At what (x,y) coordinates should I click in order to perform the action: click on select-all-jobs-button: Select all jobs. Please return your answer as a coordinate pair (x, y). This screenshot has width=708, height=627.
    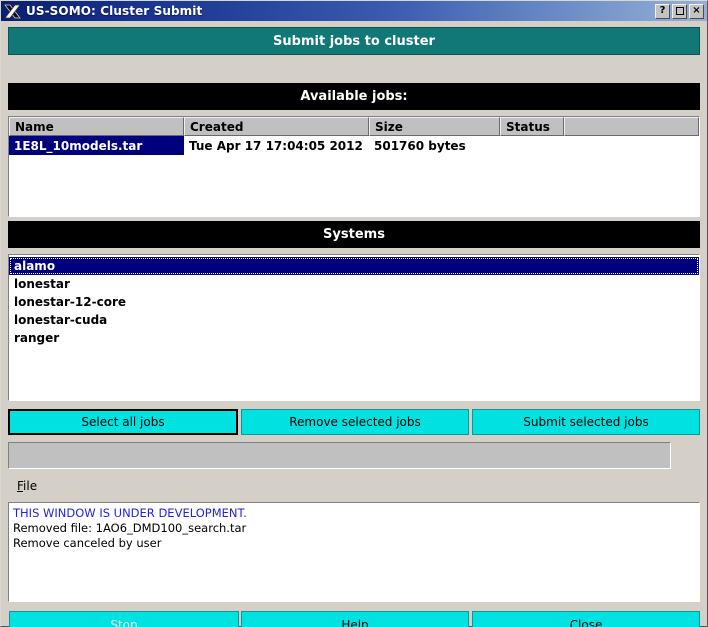
    Looking at the image, I should click on (123, 422).